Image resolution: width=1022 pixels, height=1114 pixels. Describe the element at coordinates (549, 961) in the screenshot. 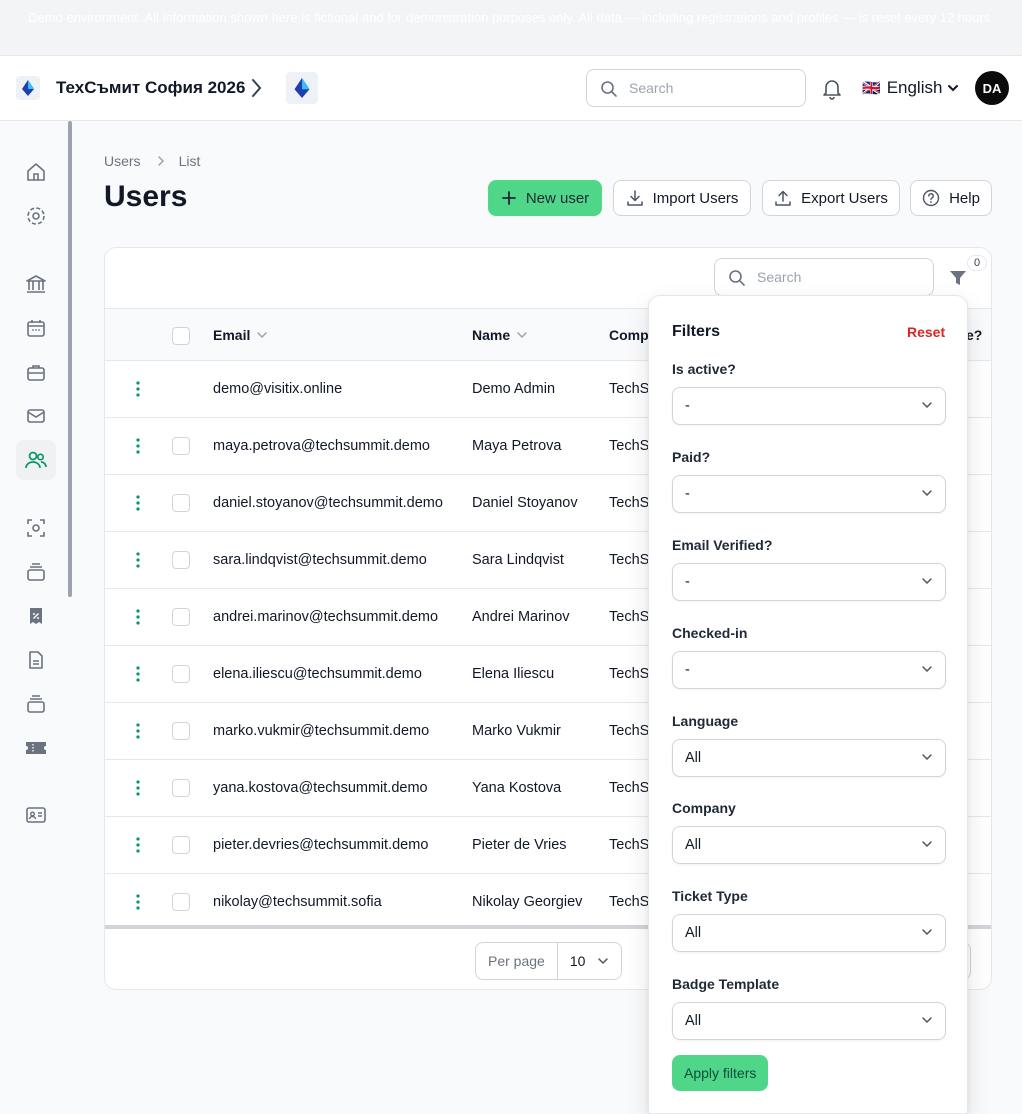

I see `per-page-select: Per page 10` at that location.